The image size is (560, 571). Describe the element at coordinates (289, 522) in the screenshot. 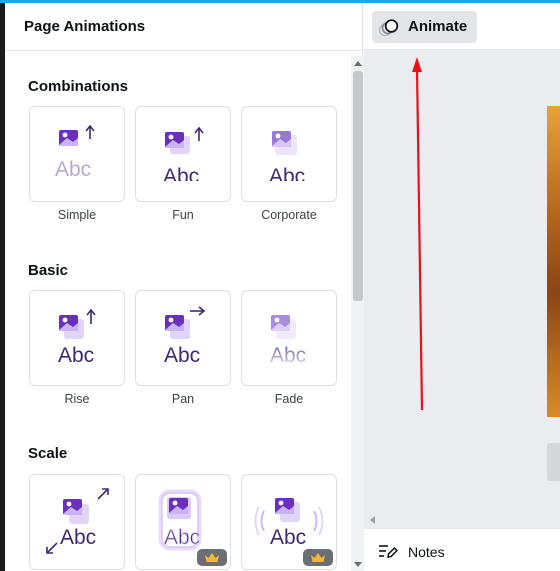

I see `animation-card-wiggle: Abc` at that location.